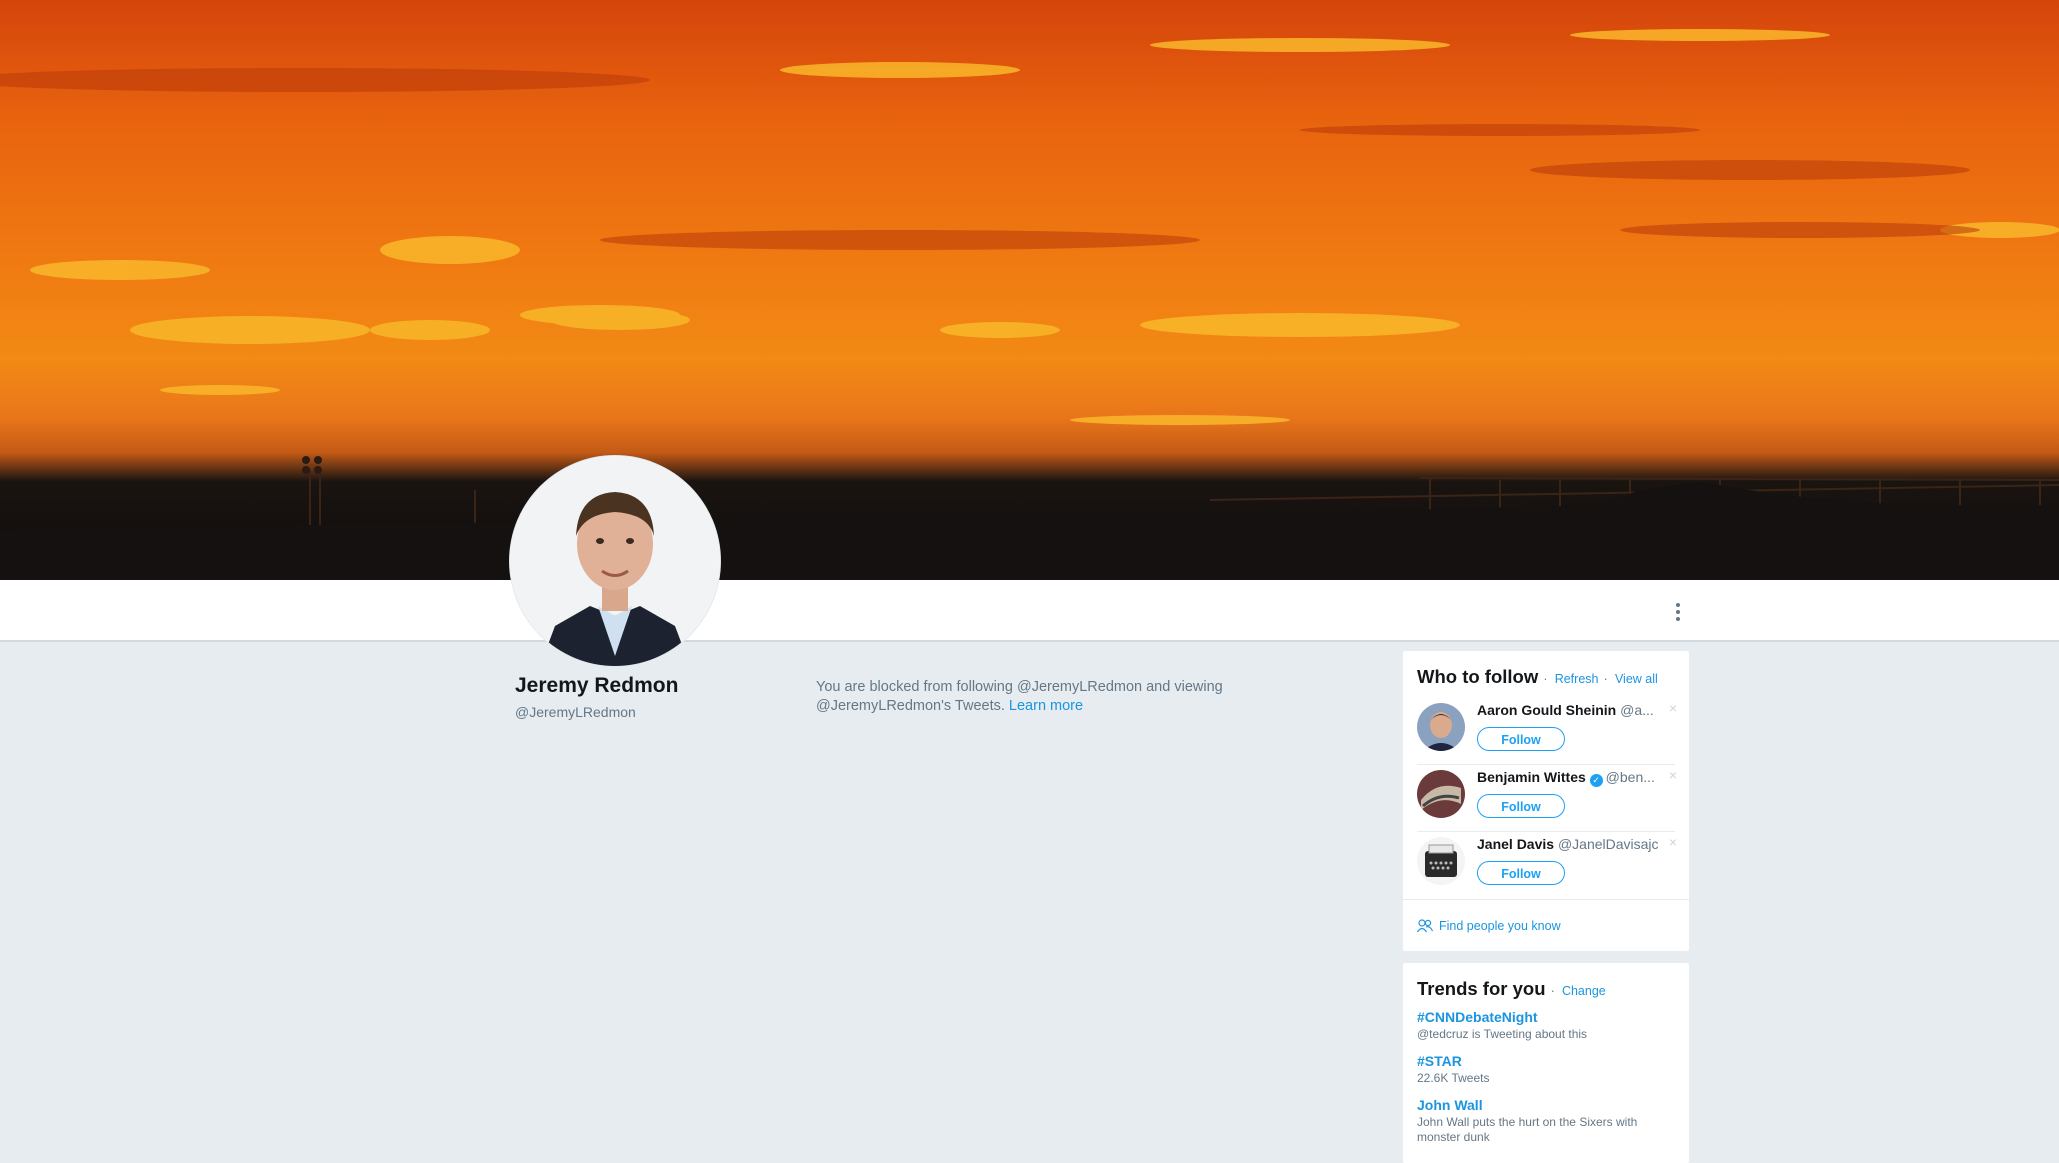  I want to click on more-options-icon, so click(1678, 612).